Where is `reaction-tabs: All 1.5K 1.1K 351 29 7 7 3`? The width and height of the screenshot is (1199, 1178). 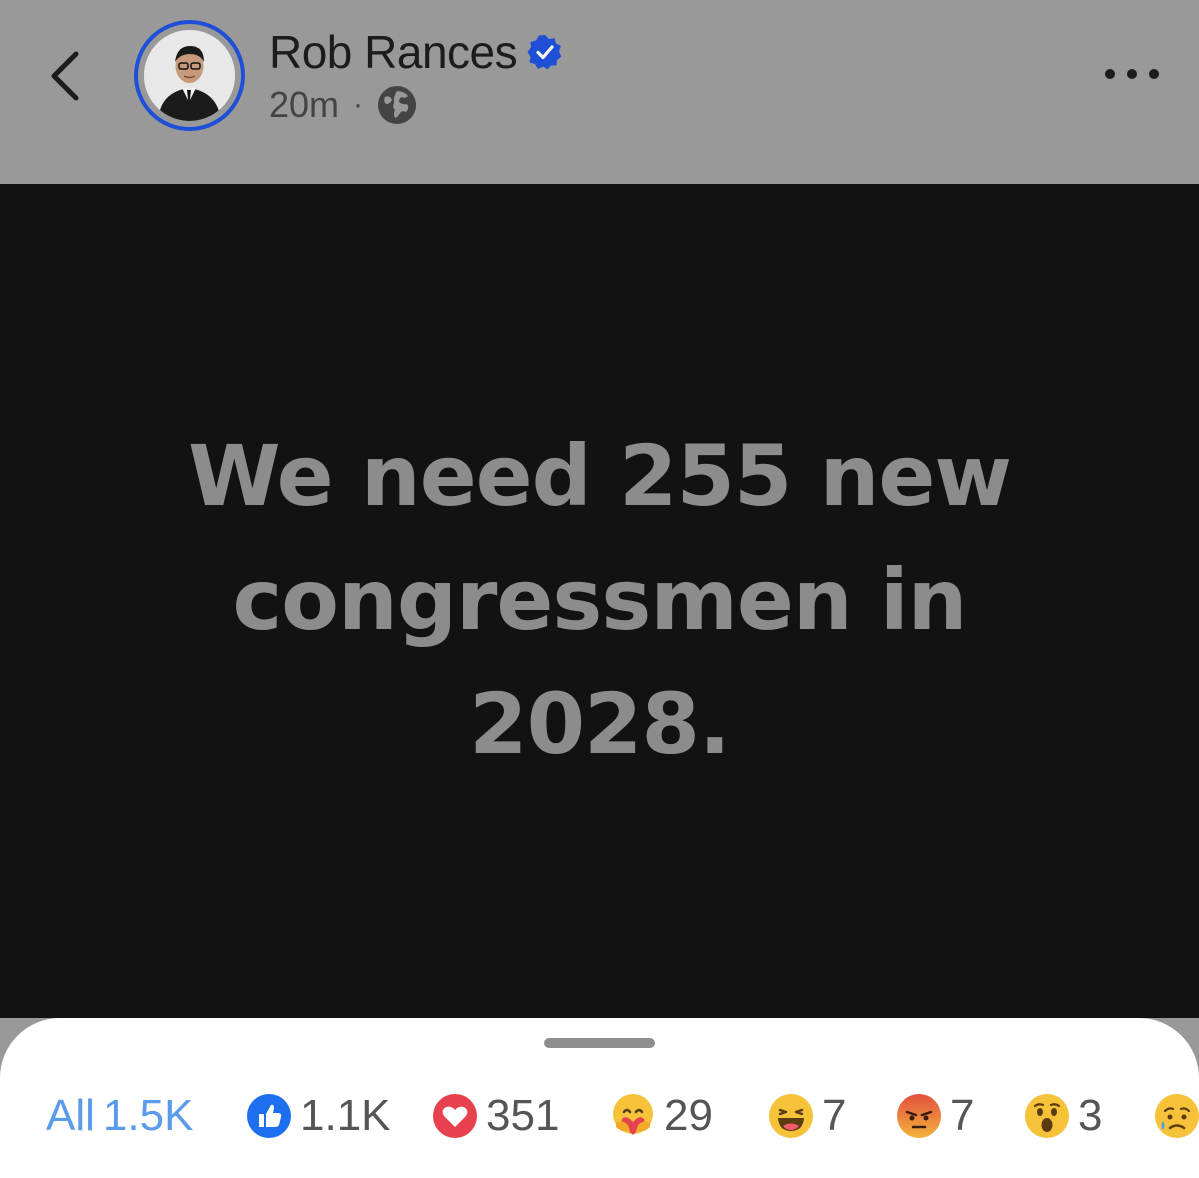
reaction-tabs: All 1.5K 1.1K 351 29 7 7 3 is located at coordinates (599, 1116).